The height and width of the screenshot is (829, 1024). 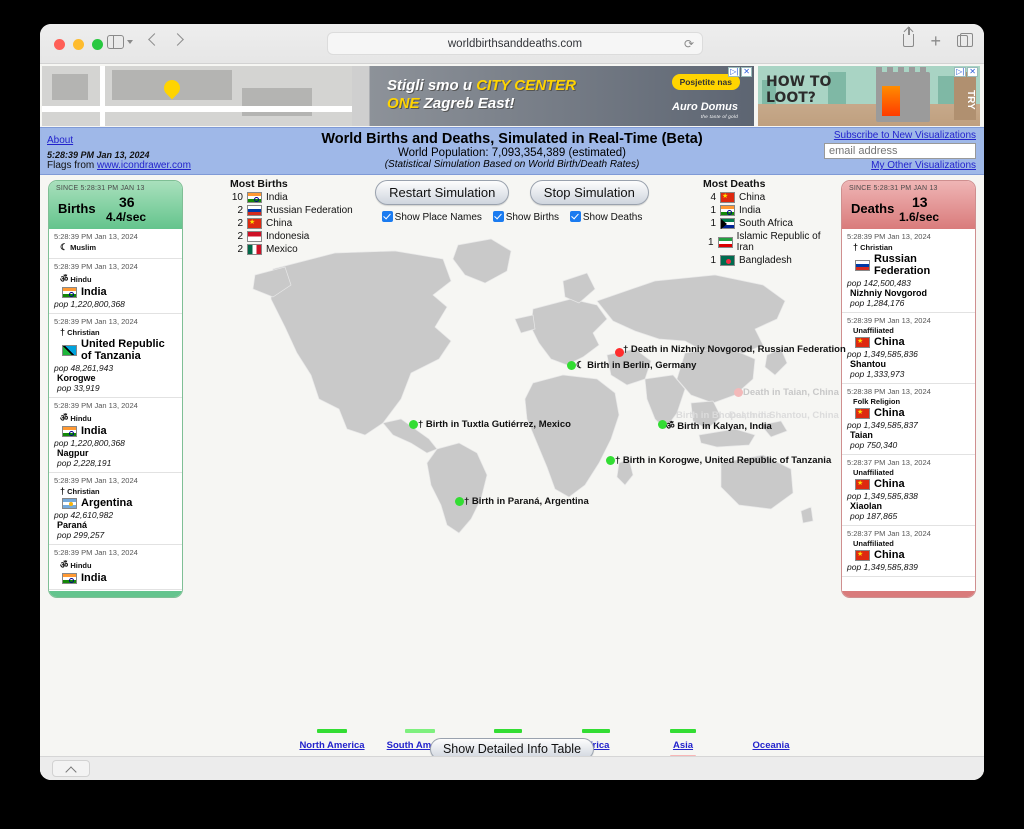 I want to click on show-births-checkbox: Show Births, so click(x=525, y=217).